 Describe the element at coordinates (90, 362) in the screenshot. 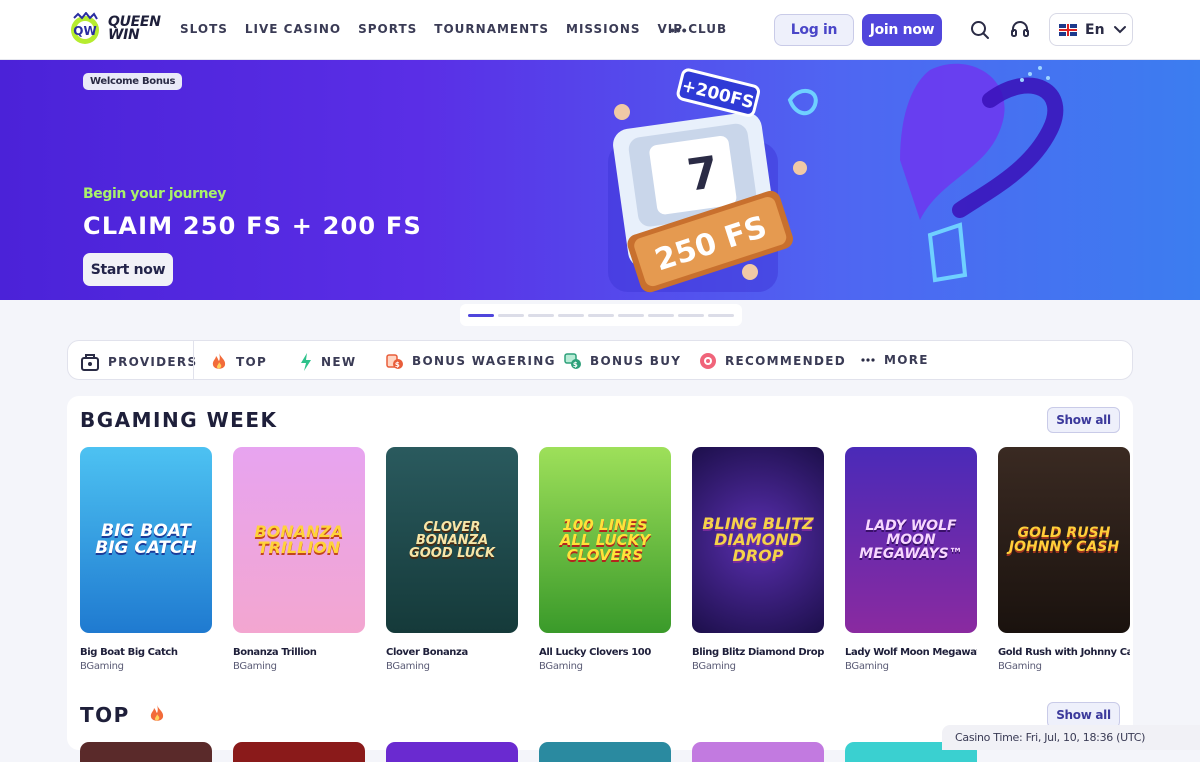

I see `providers-icon` at that location.